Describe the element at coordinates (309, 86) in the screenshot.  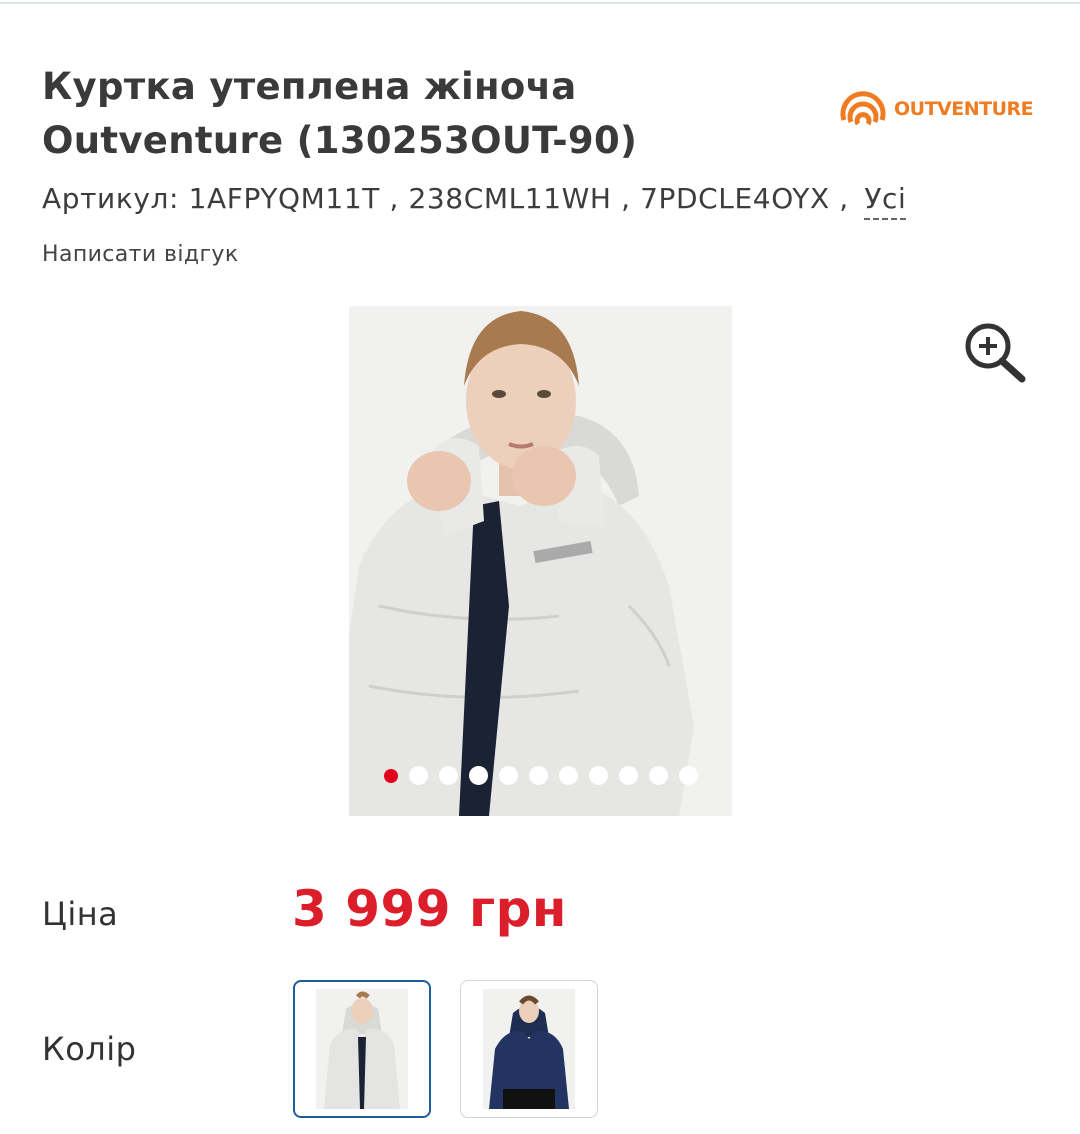
I see `product-title-line1: Куртка утеплена жіноча` at that location.